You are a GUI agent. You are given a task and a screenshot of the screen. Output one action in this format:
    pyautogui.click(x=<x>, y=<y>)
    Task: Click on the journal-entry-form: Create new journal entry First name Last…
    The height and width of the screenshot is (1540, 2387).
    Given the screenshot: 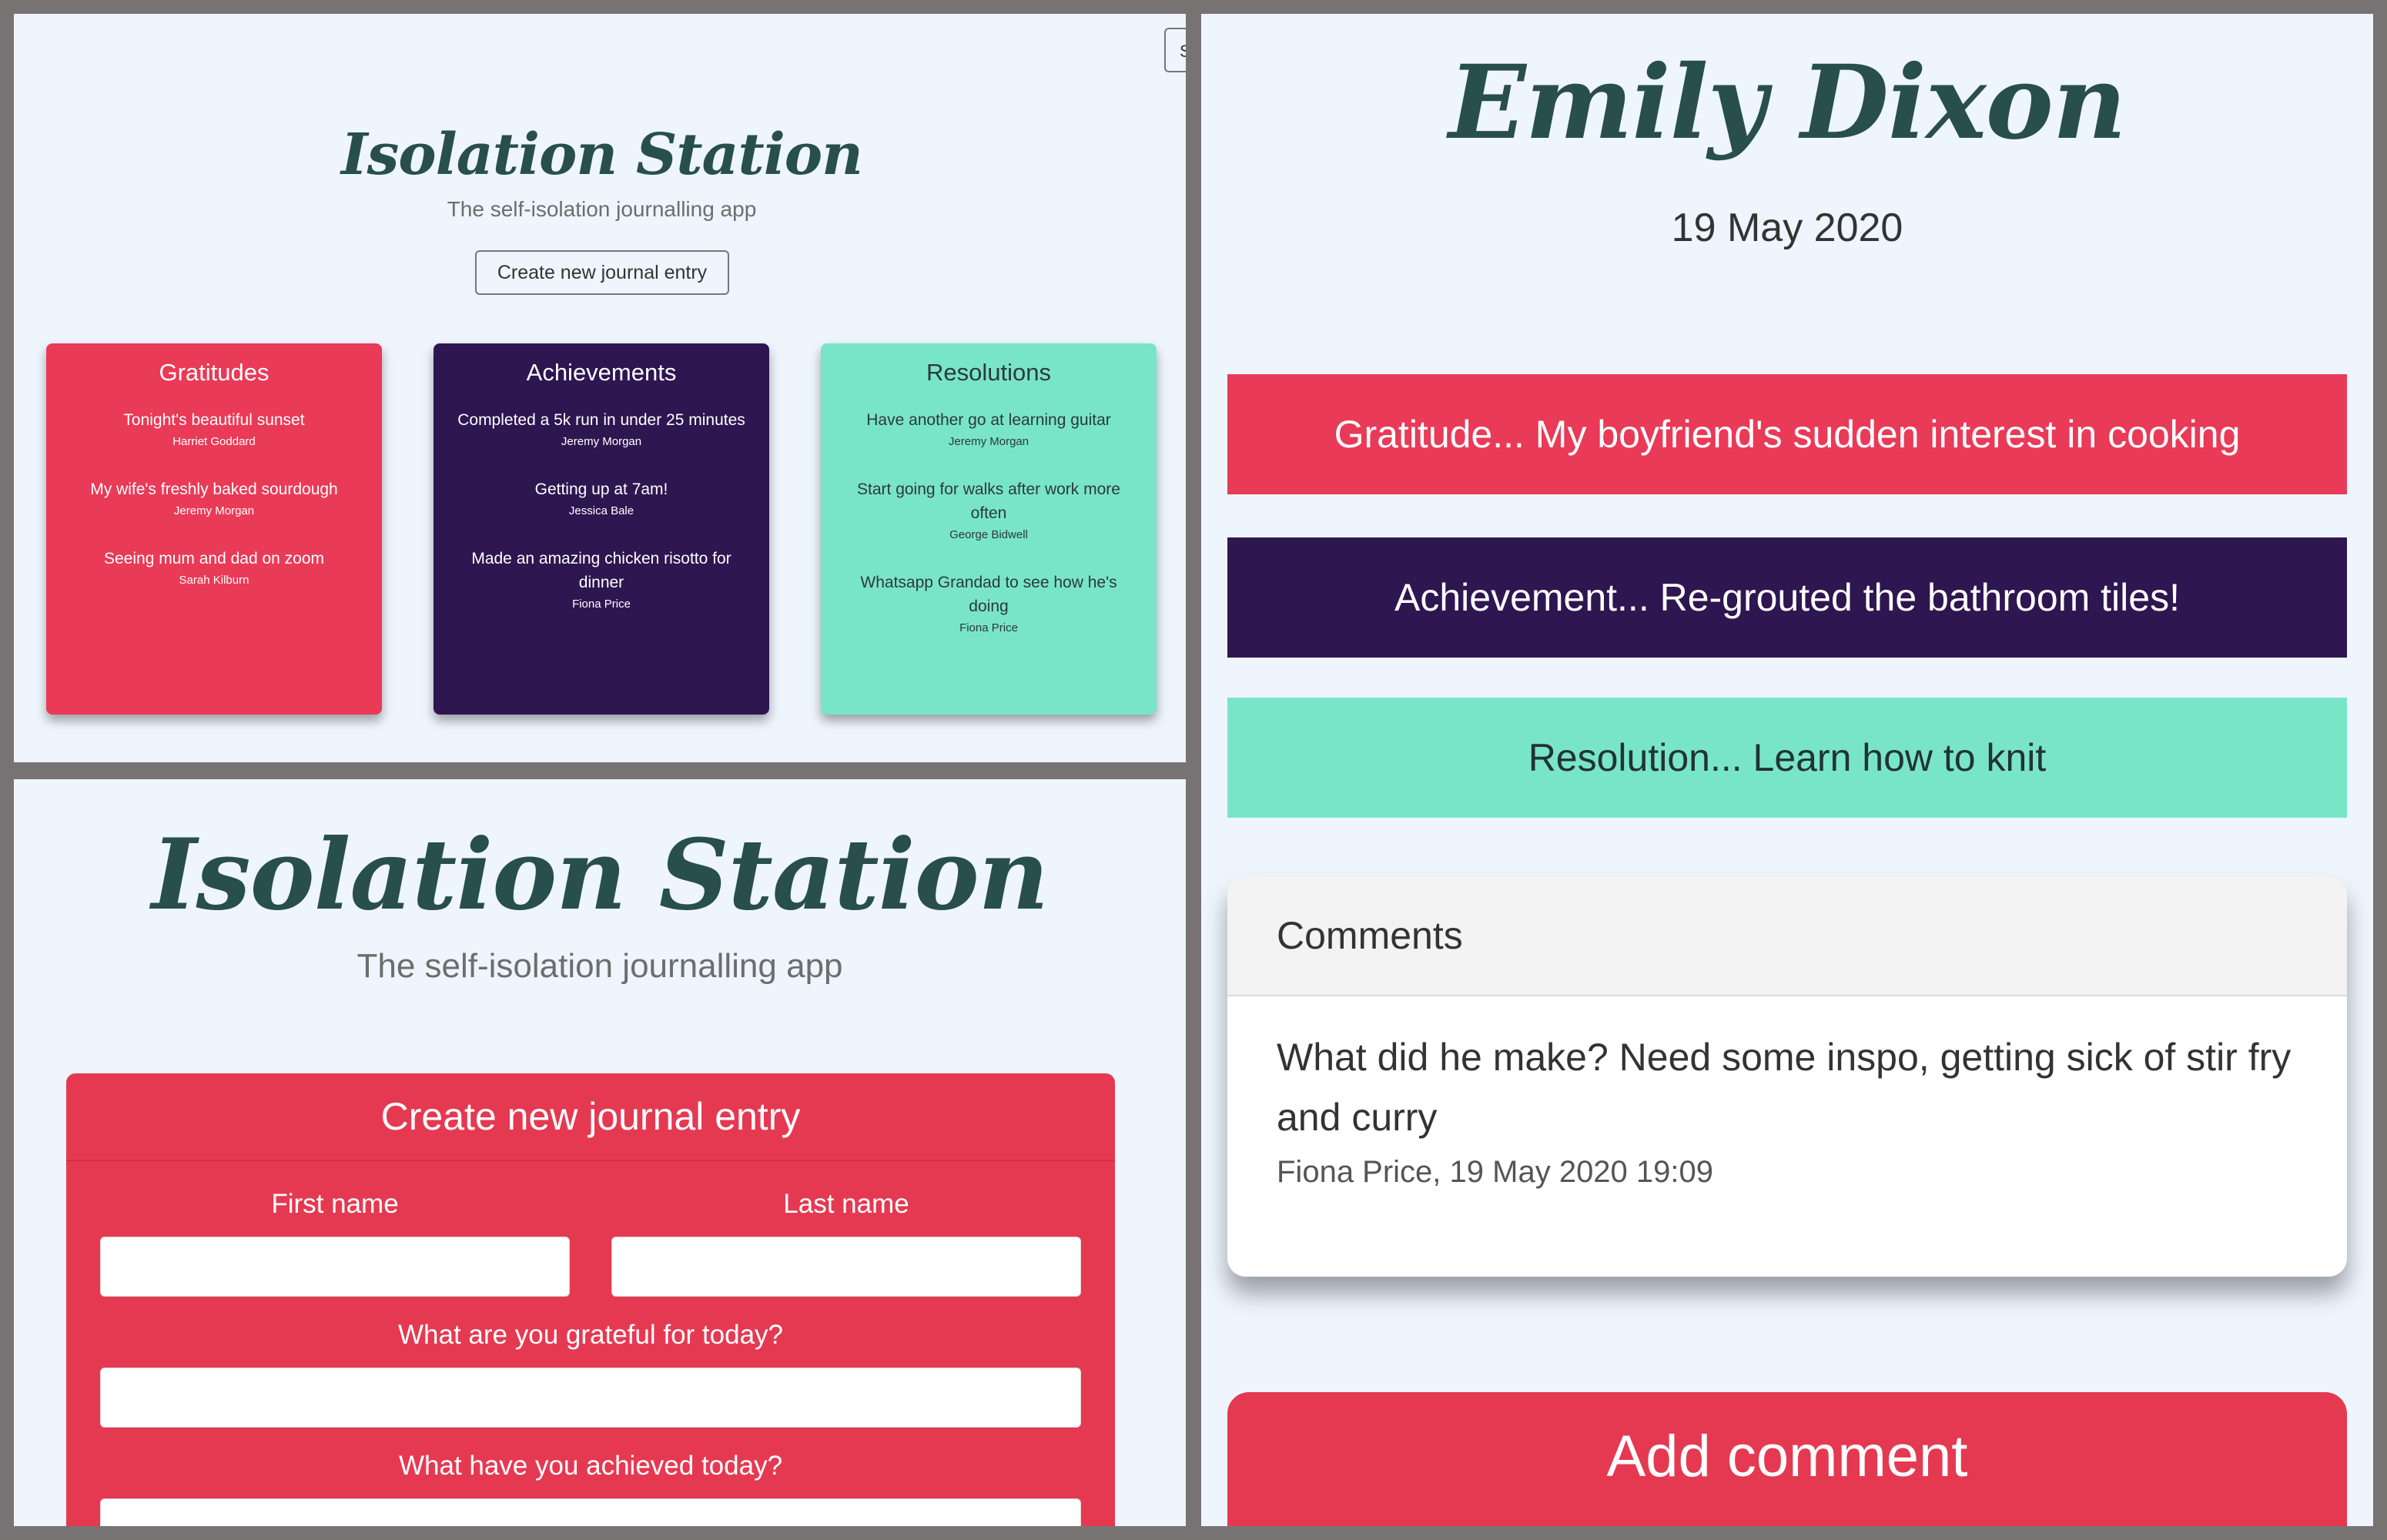 What is the action you would take?
    pyautogui.click(x=590, y=1299)
    